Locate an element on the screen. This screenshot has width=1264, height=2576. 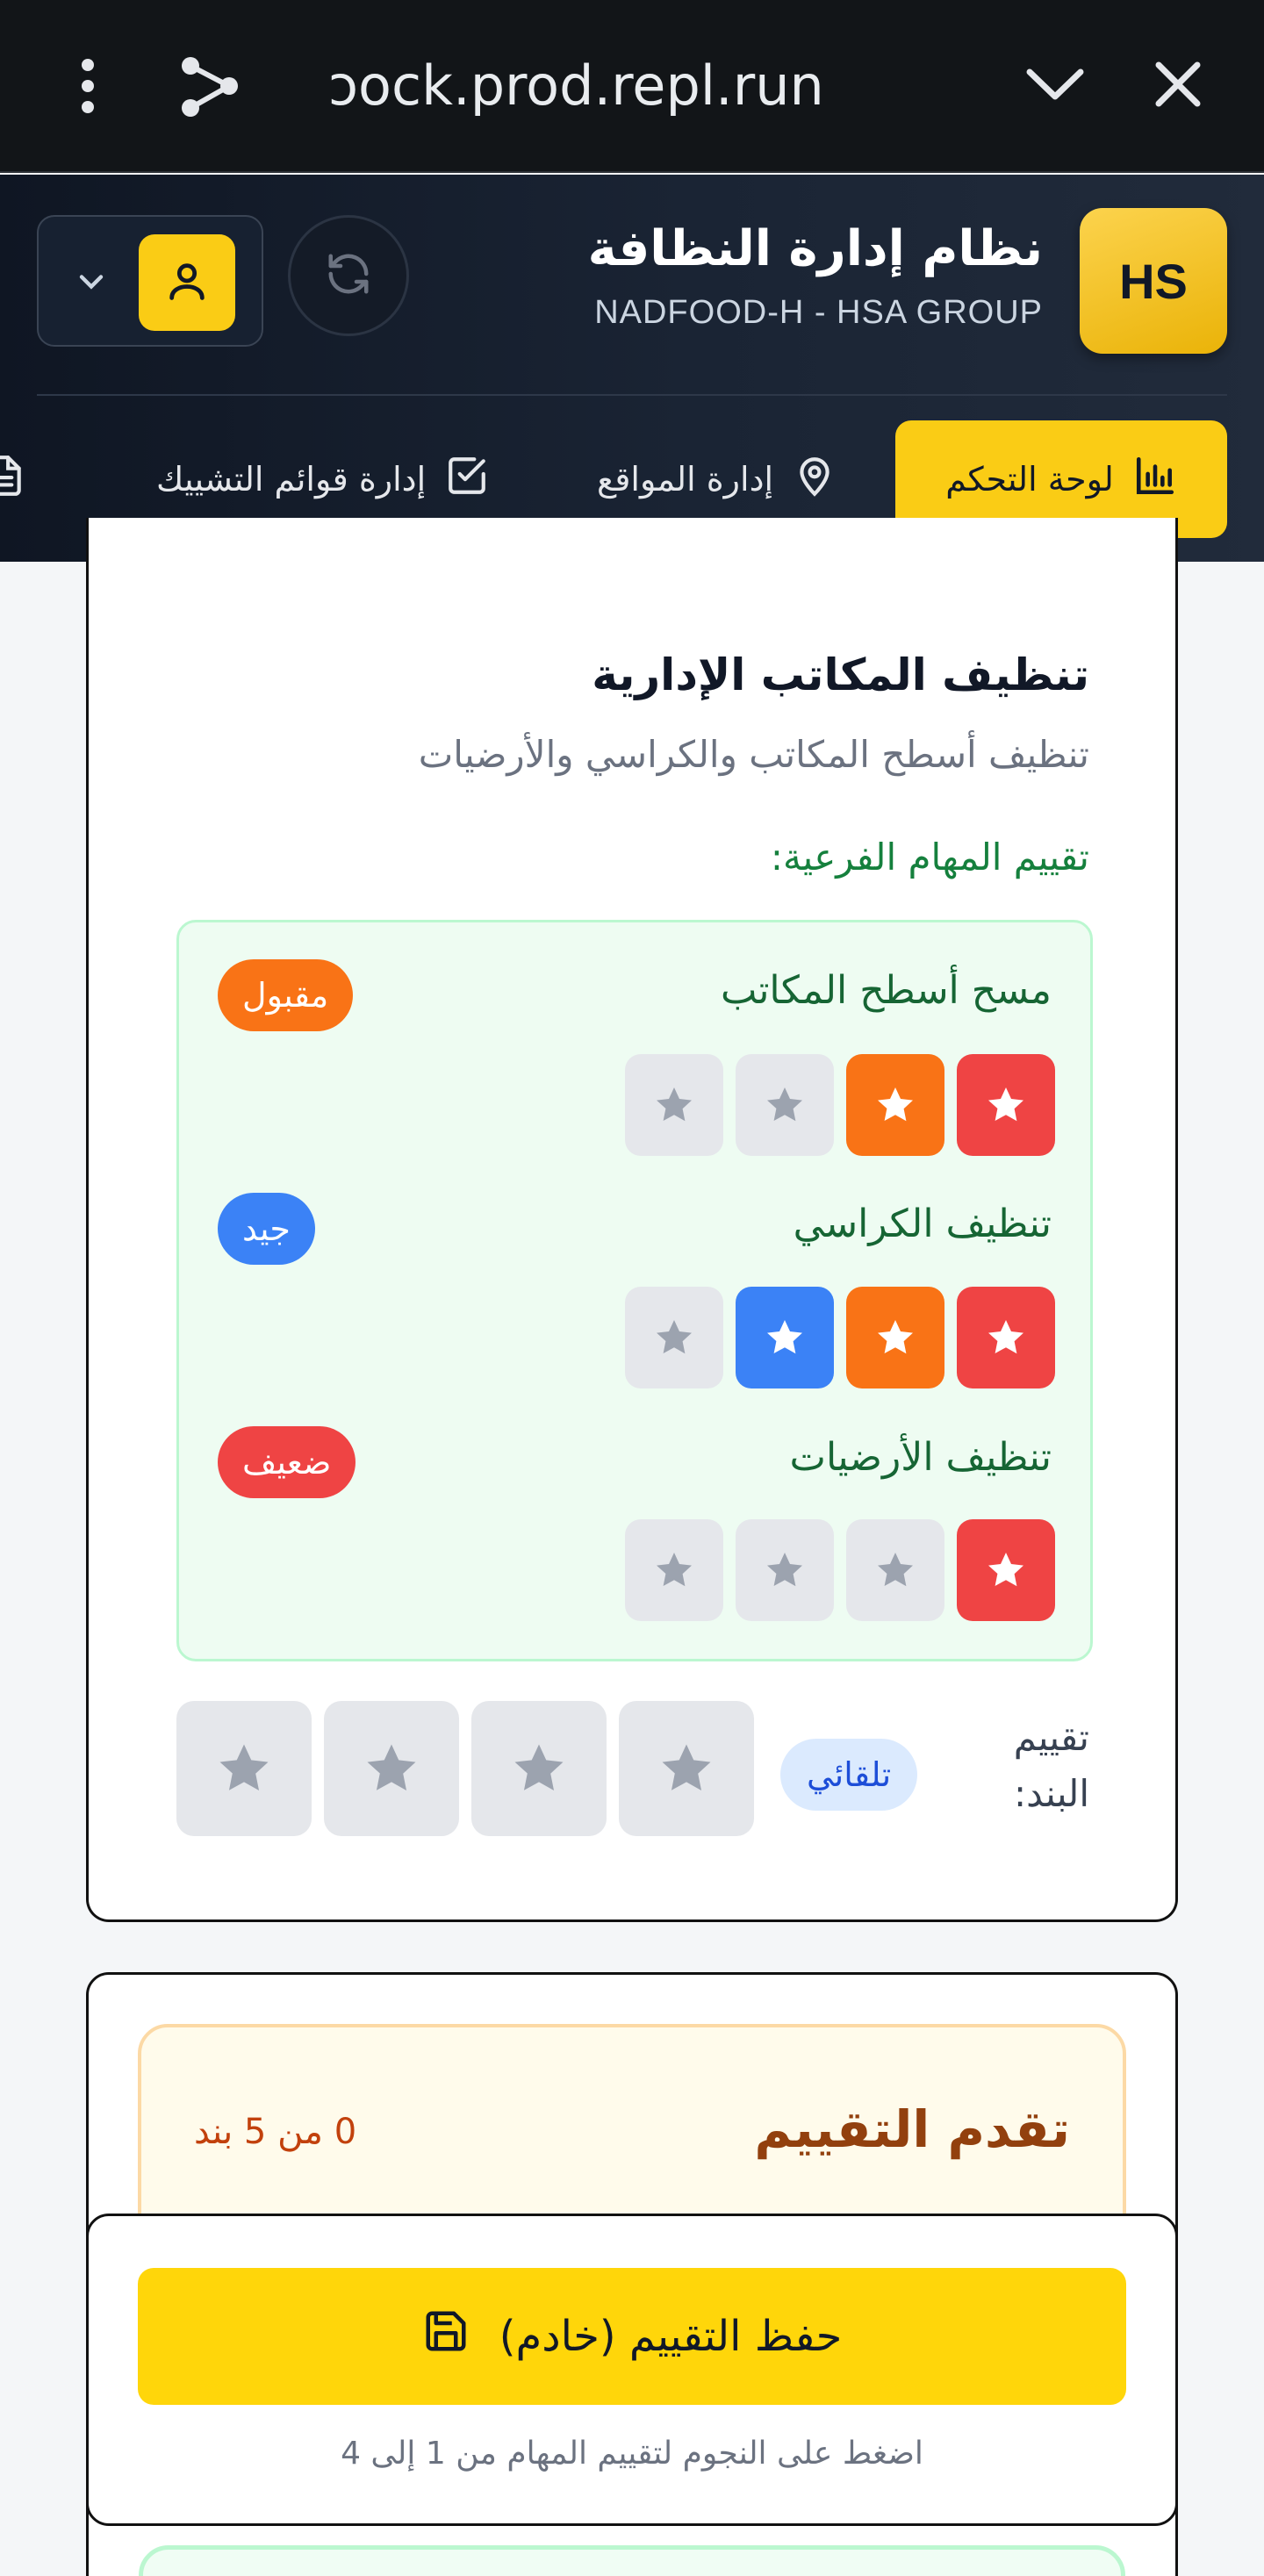
subtasks-heading: تقييم المهام الفرعية: is located at coordinates (930, 857).